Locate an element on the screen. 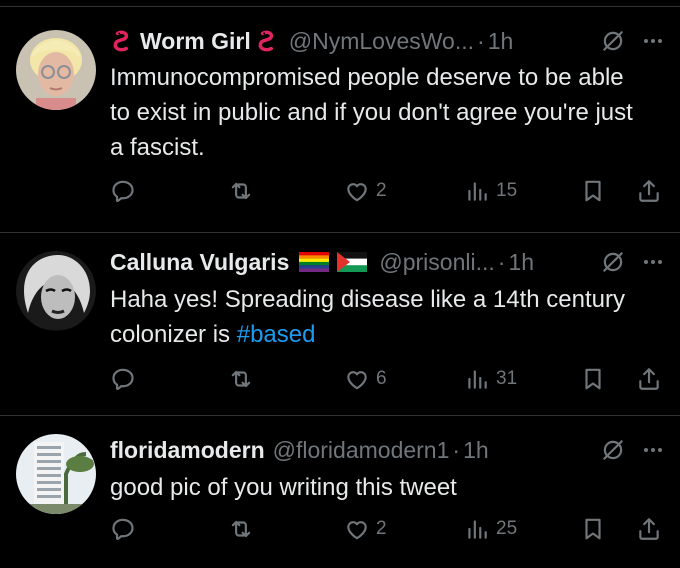 This screenshot has width=680, height=568. like-button: 6 is located at coordinates (365, 379).